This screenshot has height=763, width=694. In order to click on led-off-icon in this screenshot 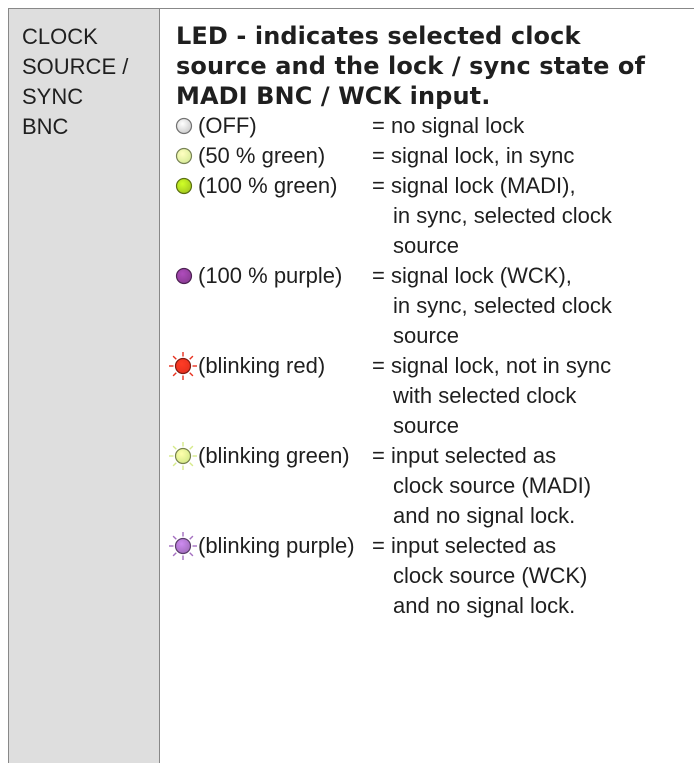, I will do `click(187, 126)`.